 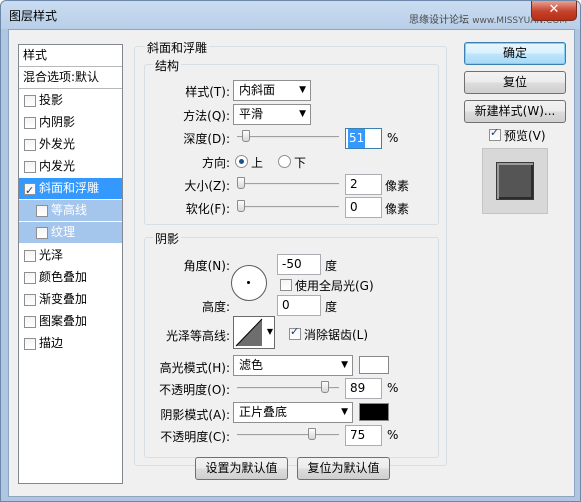 I want to click on angle-label: 角度(N):, so click(x=206, y=266).